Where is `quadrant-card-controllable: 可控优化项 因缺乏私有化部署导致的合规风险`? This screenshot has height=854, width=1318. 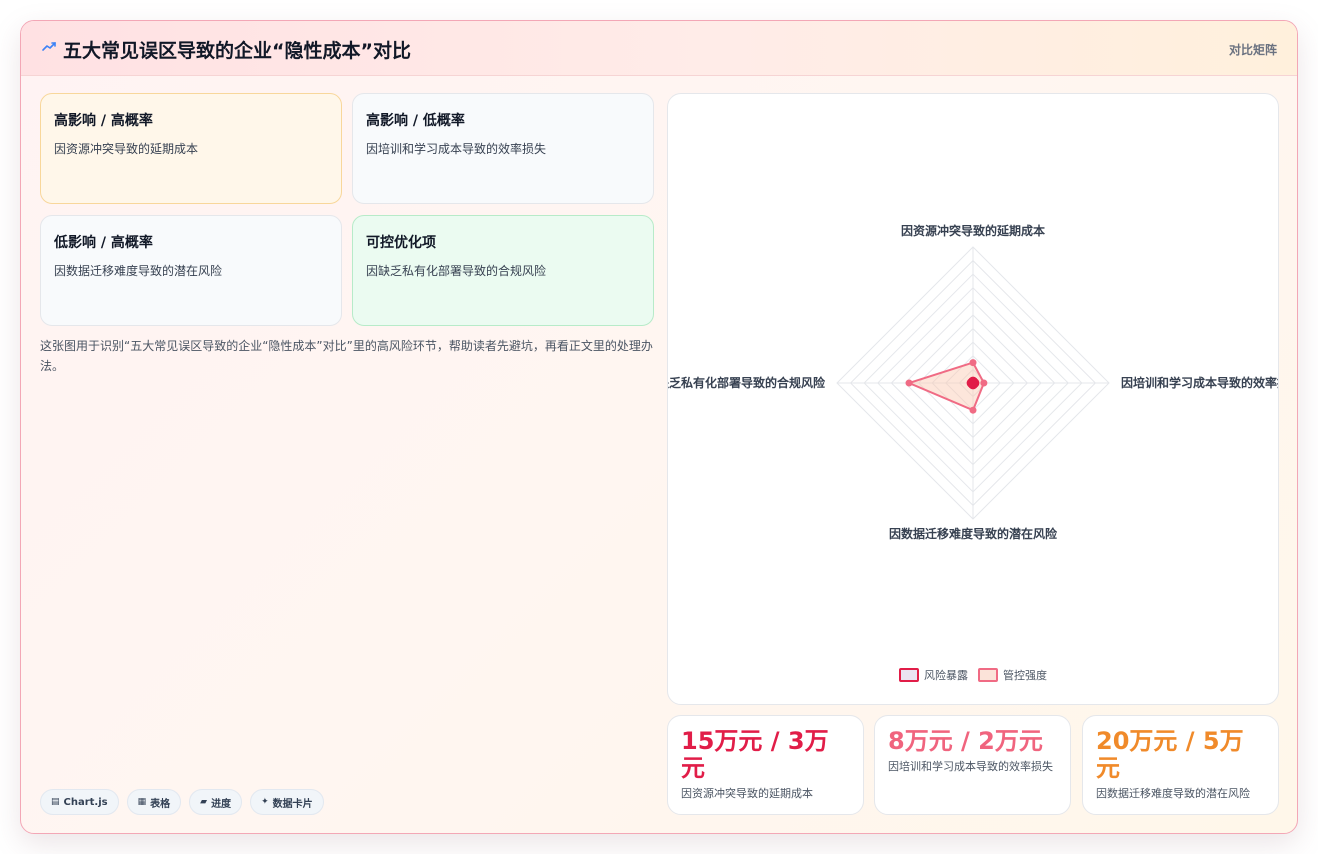 quadrant-card-controllable: 可控优化项 因缺乏私有化部署导致的合规风险 is located at coordinates (503, 270).